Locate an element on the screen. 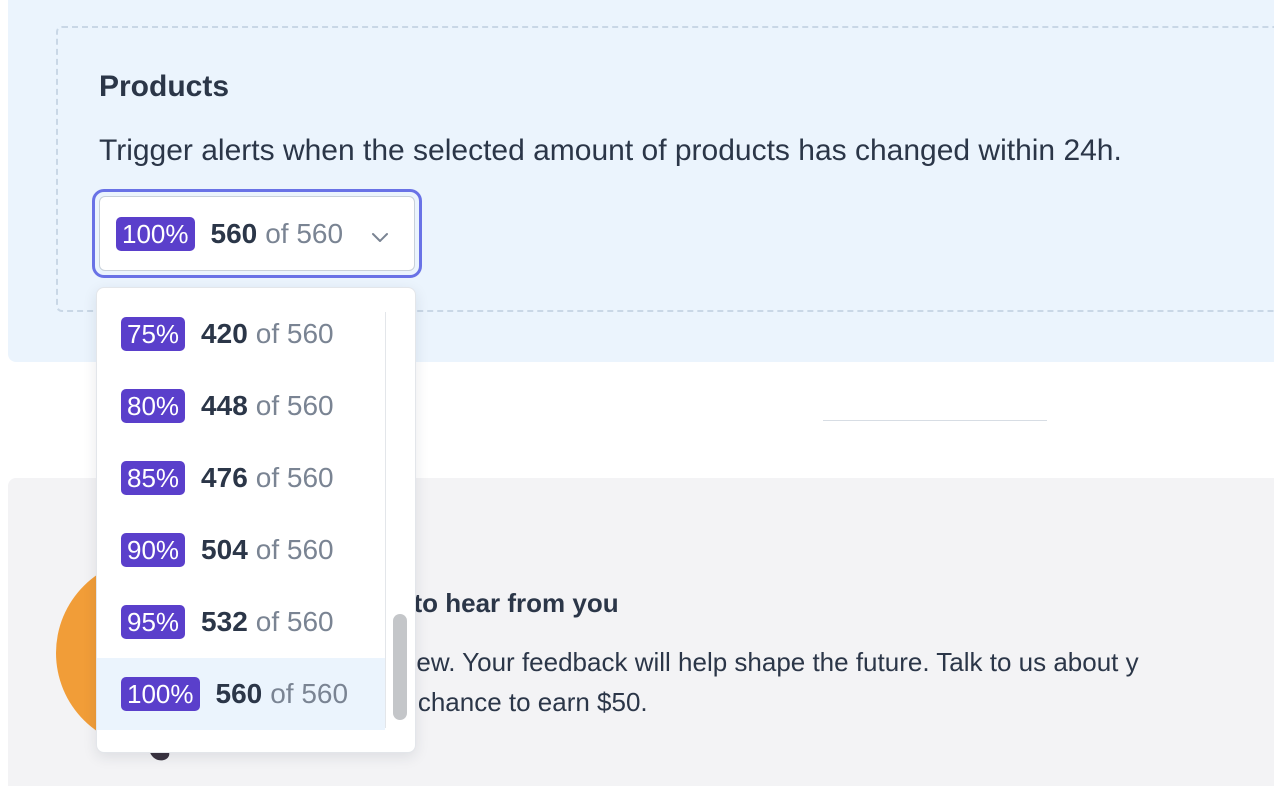 This screenshot has width=1274, height=786. total-count: of 560 is located at coordinates (304, 233).